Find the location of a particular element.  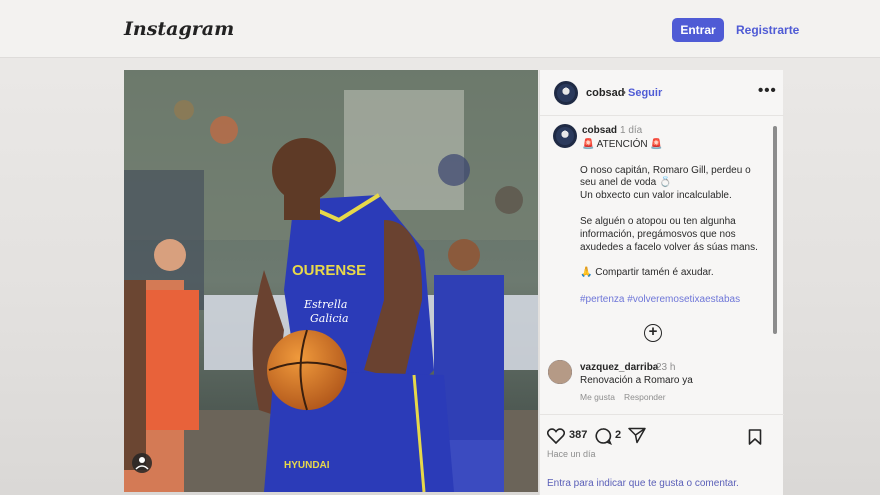

caption-line: axudedes a facelo volver ás súas mans. is located at coordinates (669, 247).